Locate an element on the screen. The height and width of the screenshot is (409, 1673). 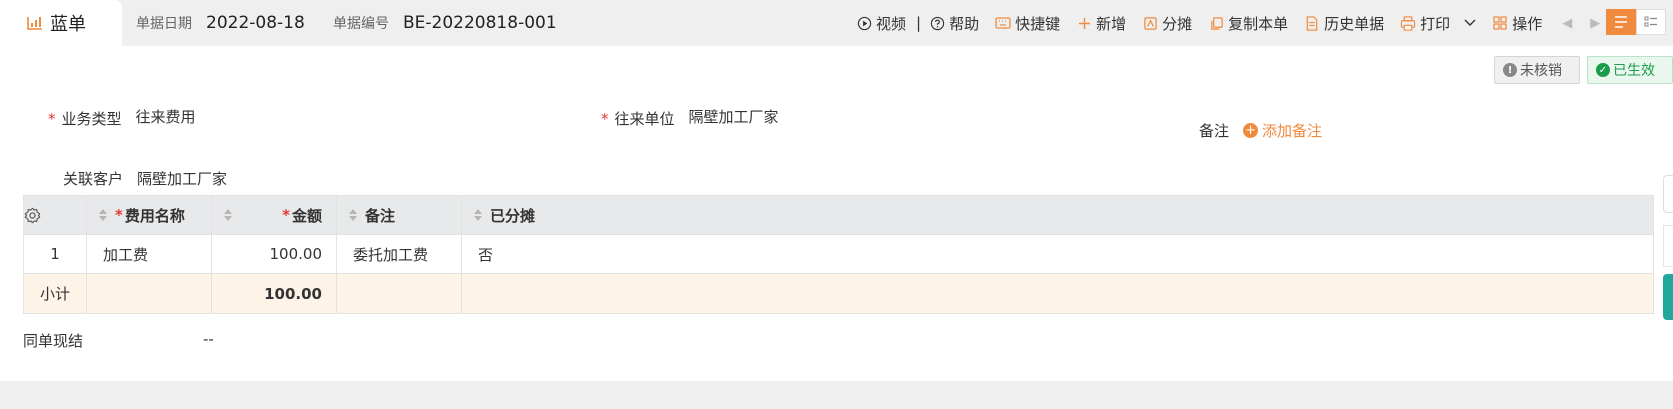
grid-icon is located at coordinates (1500, 23).